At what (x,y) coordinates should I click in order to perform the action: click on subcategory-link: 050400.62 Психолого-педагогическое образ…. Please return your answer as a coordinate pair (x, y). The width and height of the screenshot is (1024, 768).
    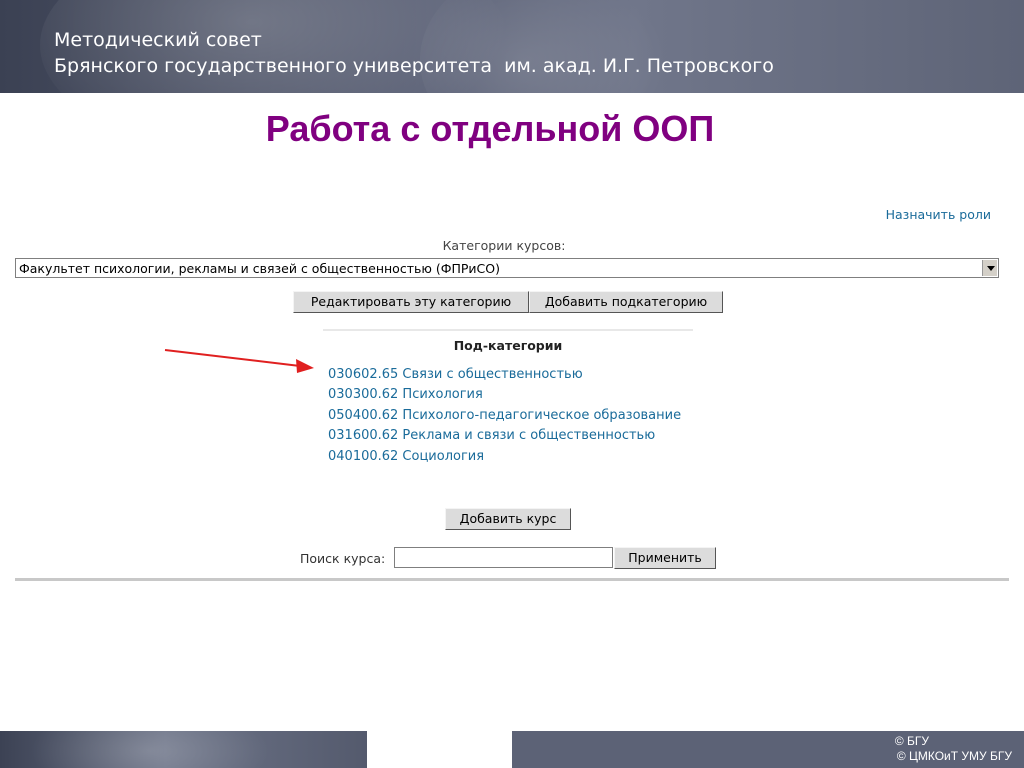
    Looking at the image, I should click on (504, 418).